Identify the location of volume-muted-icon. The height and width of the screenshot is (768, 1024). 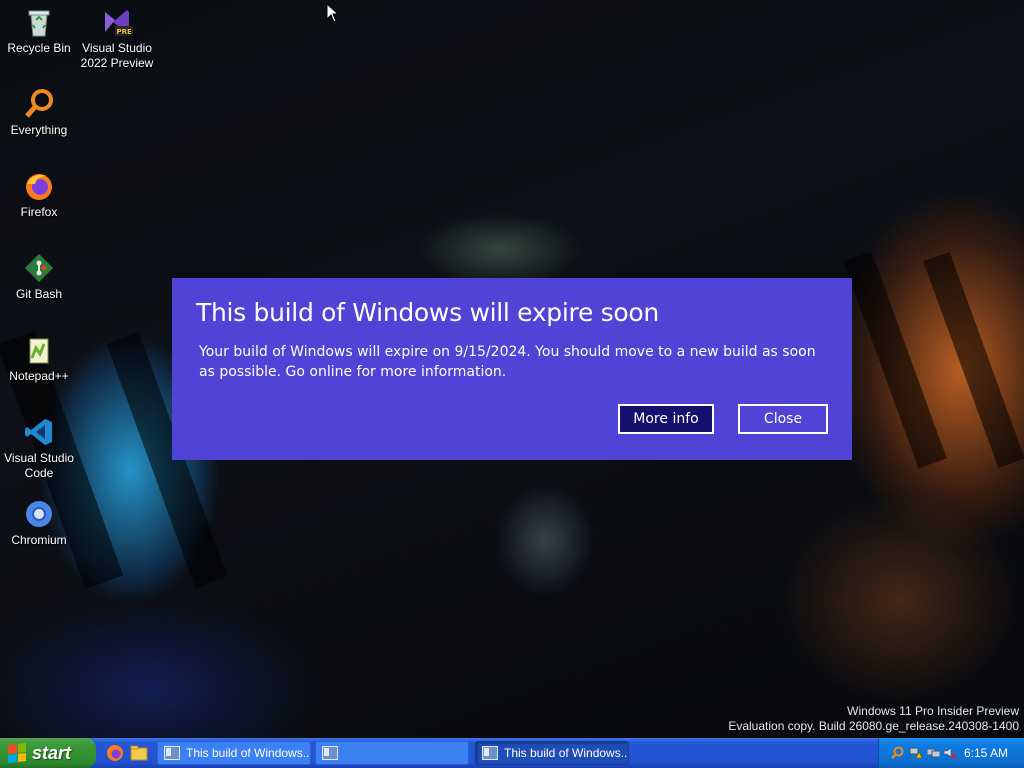
(949, 752).